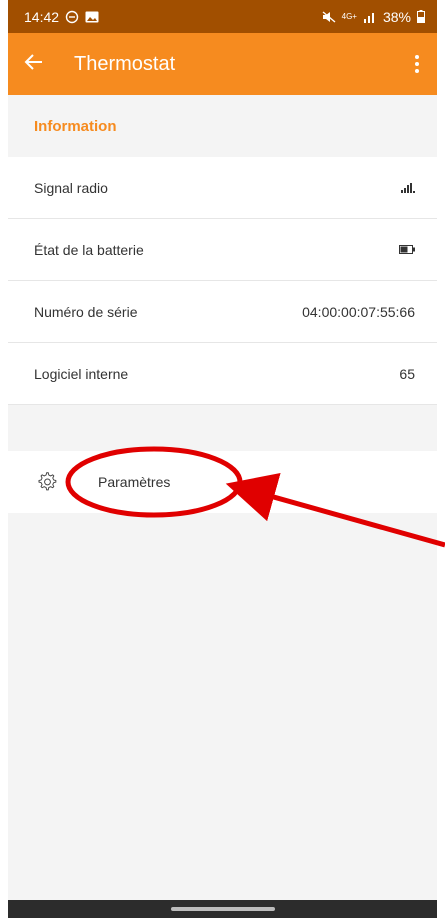 The width and height of the screenshot is (445, 918). Describe the element at coordinates (222, 250) in the screenshot. I see `info-row-battery: État de la batterie` at that location.